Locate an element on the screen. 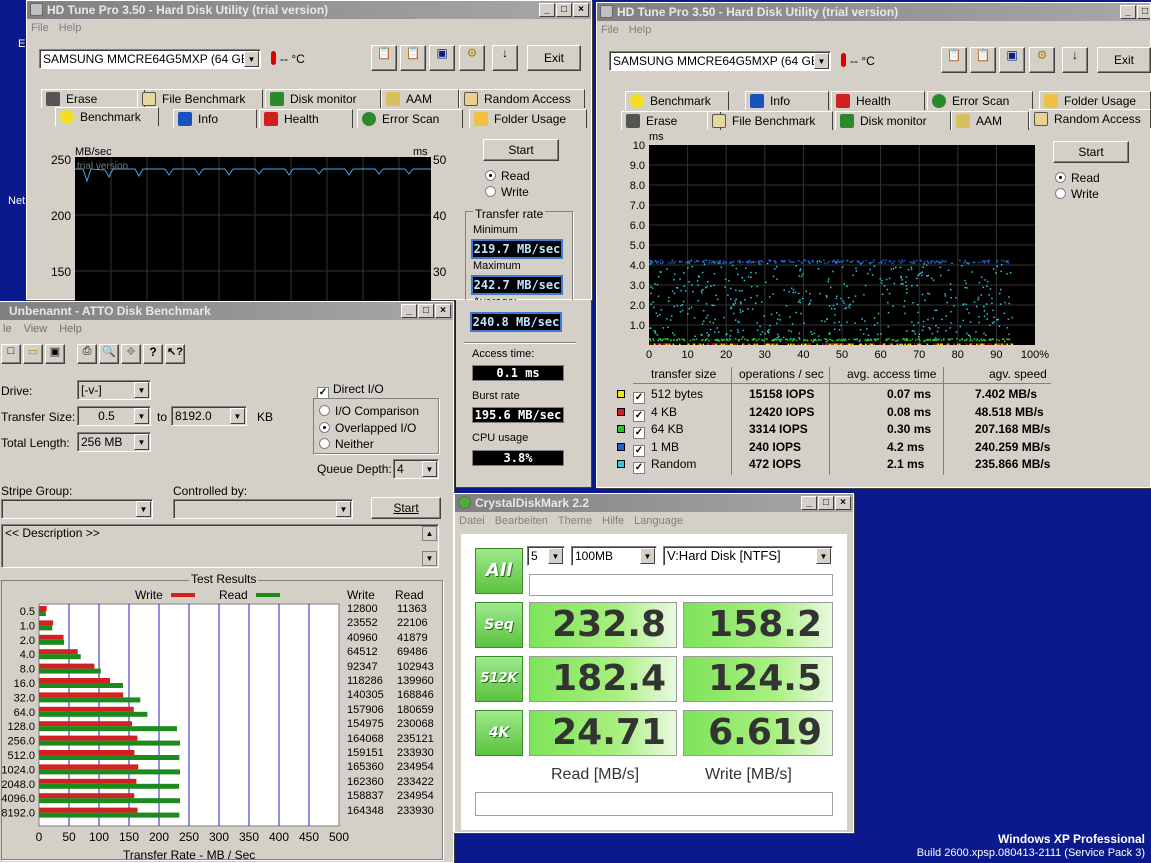 The height and width of the screenshot is (863, 1151). drive-select: [-v-] ▼ is located at coordinates (114, 390).